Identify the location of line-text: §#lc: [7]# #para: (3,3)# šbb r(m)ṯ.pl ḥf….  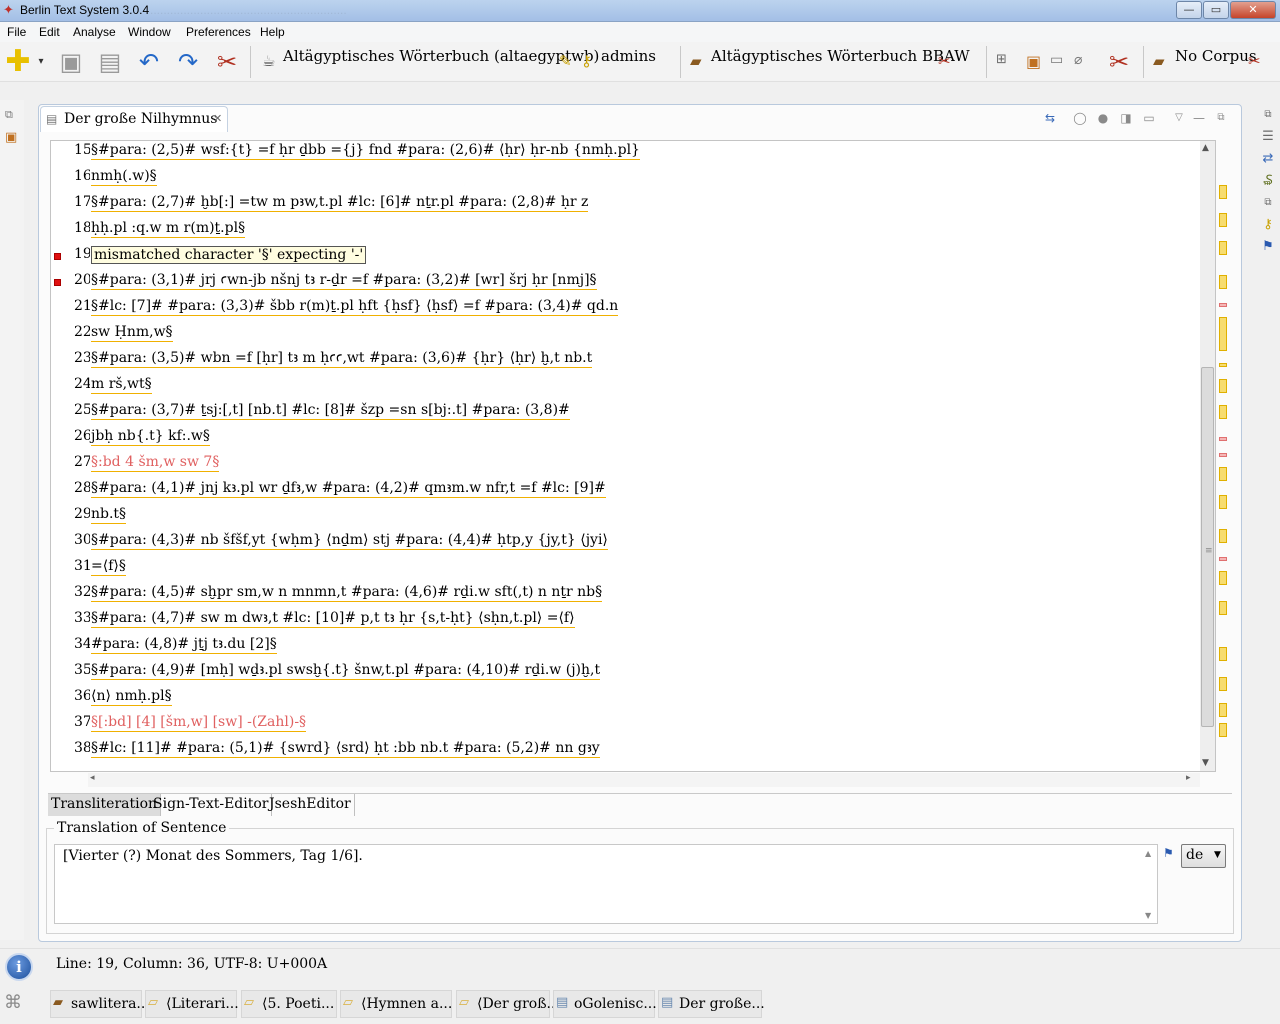
(355, 307).